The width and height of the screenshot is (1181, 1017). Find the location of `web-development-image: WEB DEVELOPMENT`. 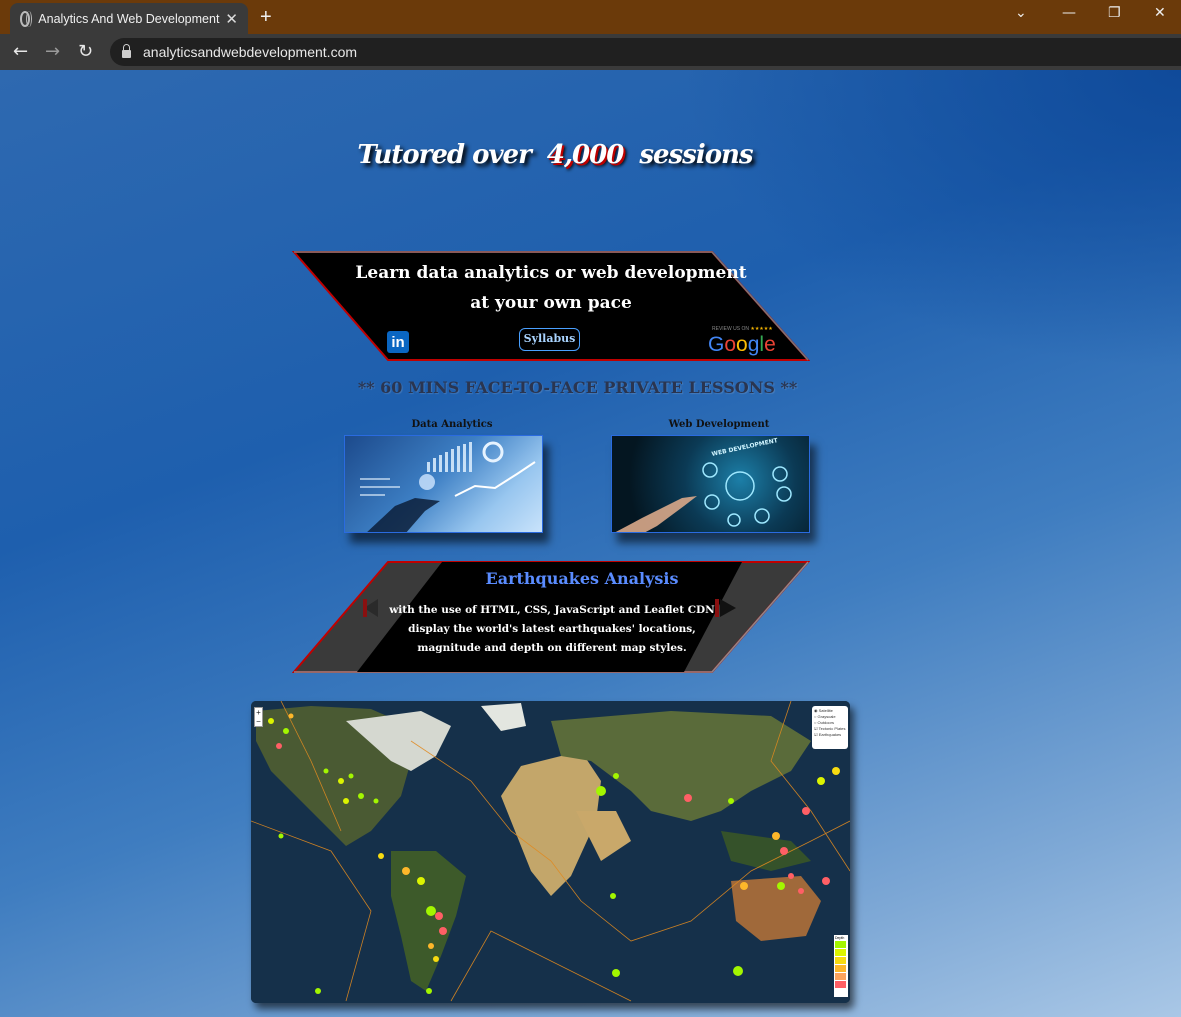

web-development-image: WEB DEVELOPMENT is located at coordinates (703, 484).